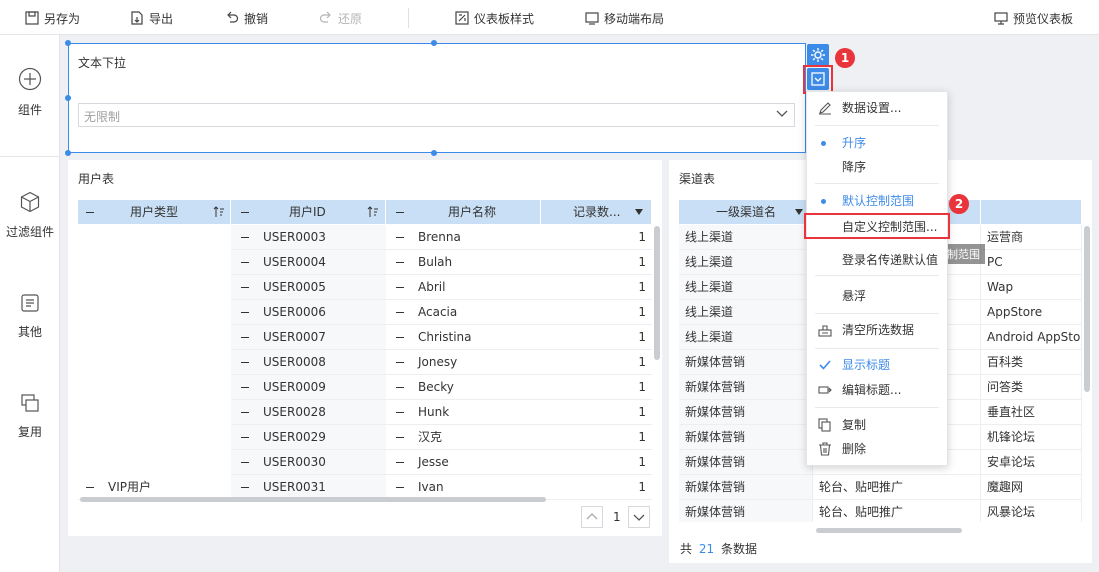  I want to click on user-table-title: 用户表, so click(96, 179).